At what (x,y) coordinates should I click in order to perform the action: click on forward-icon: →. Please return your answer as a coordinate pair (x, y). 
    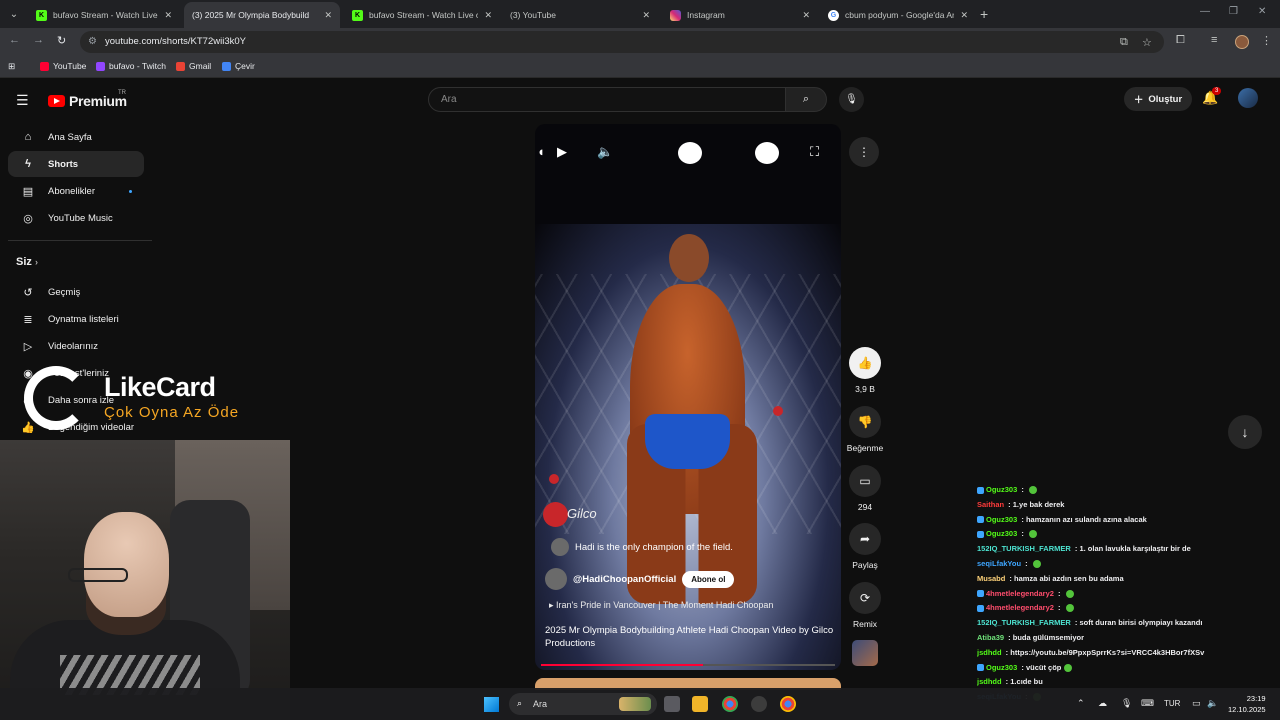
    Looking at the image, I should click on (38, 40).